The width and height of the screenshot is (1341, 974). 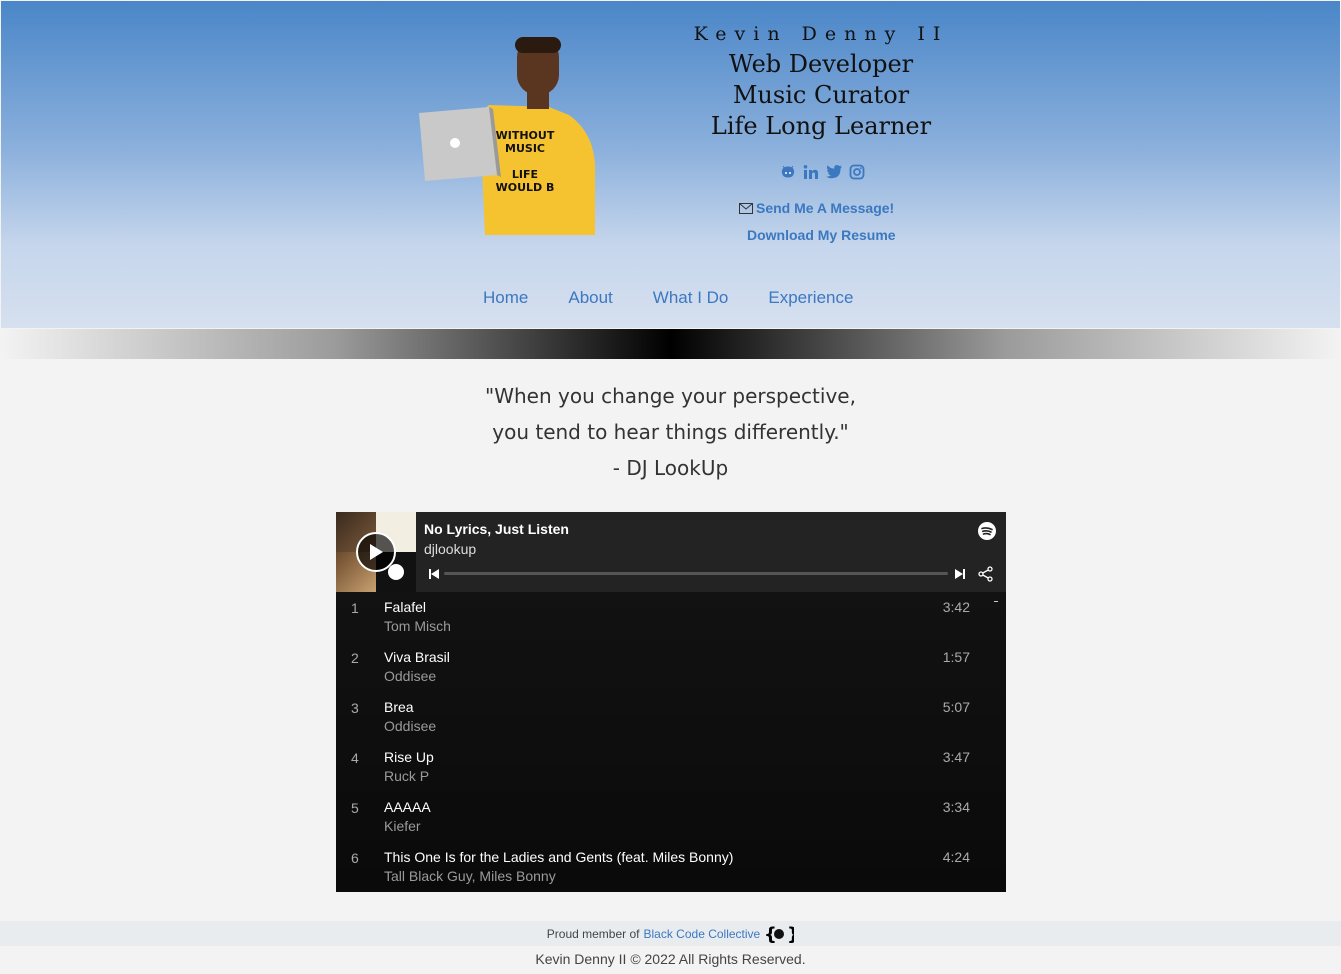 I want to click on track-number: 1, so click(x=355, y=608).